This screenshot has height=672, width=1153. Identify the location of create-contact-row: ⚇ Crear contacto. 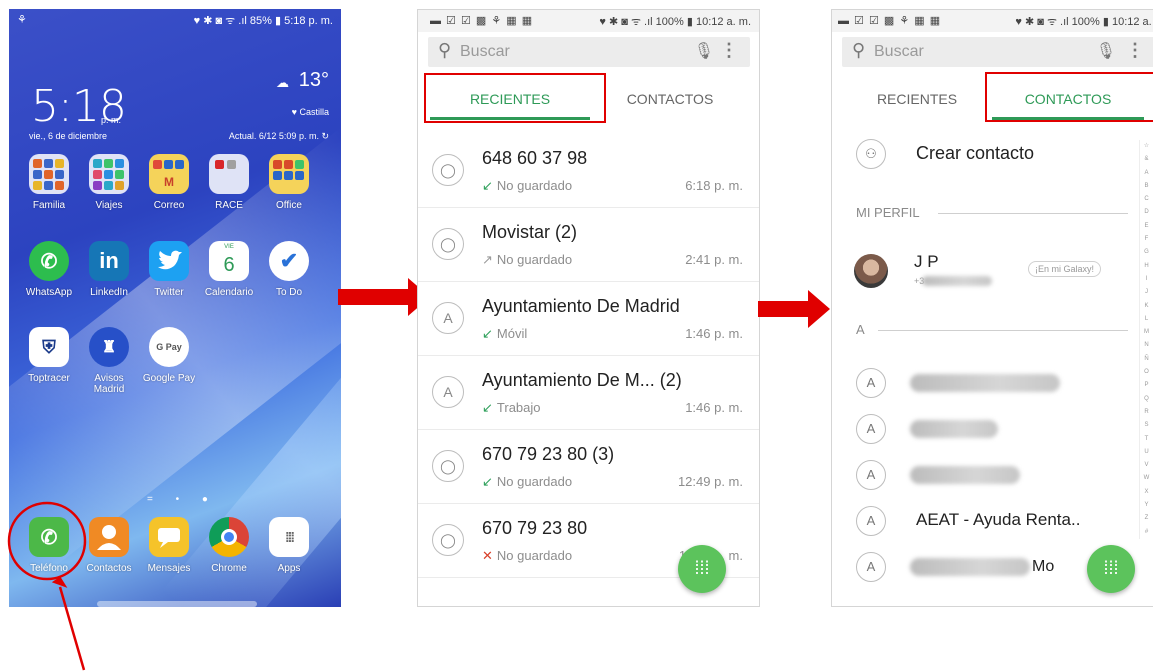
(992, 155).